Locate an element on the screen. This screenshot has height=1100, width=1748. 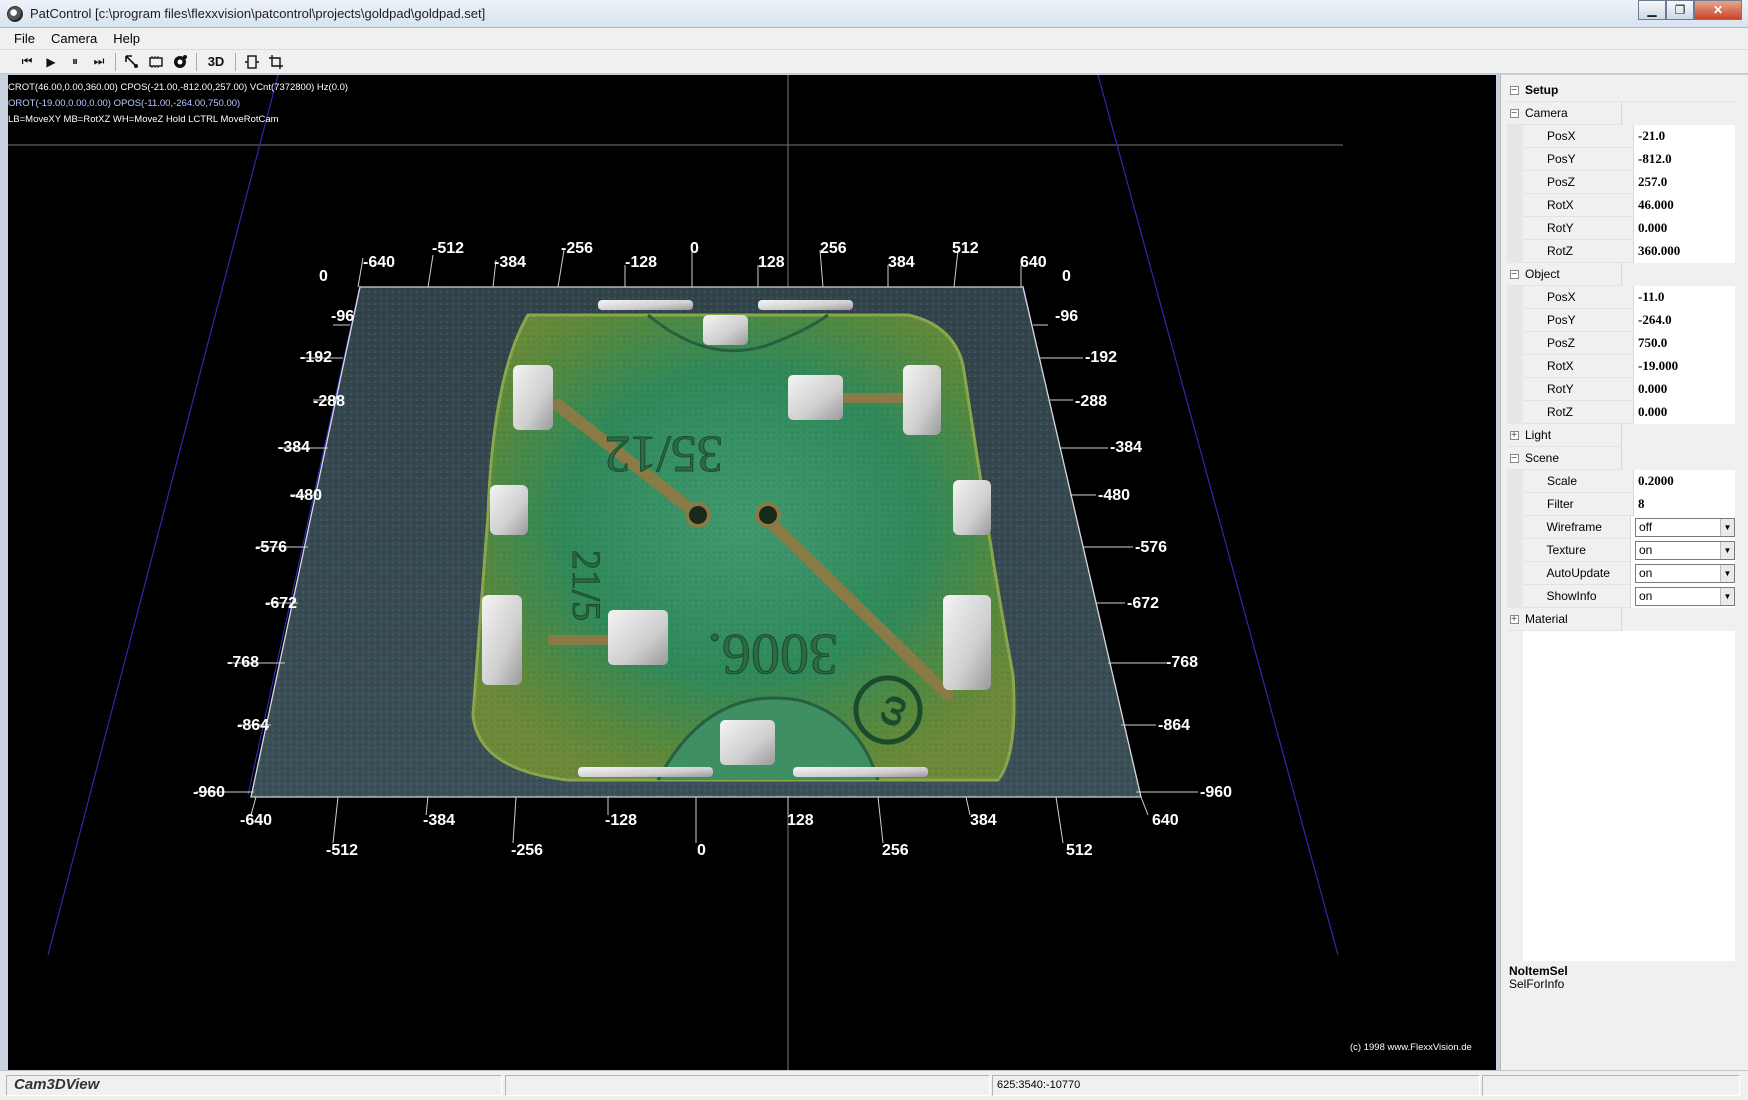
wireframe-select: off ▼ is located at coordinates (1685, 527).